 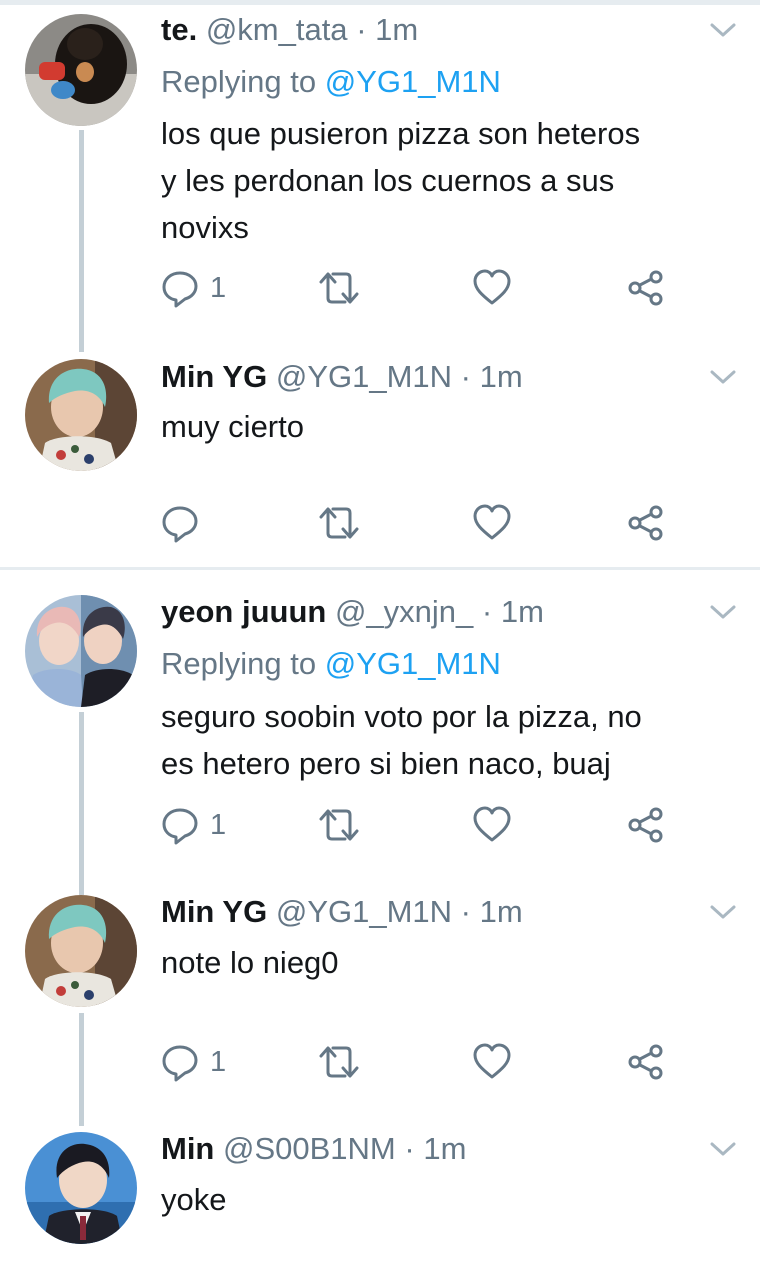 I want to click on tweet-header: yeon juuun @_yxnjn_ · 1m, so click(x=352, y=612).